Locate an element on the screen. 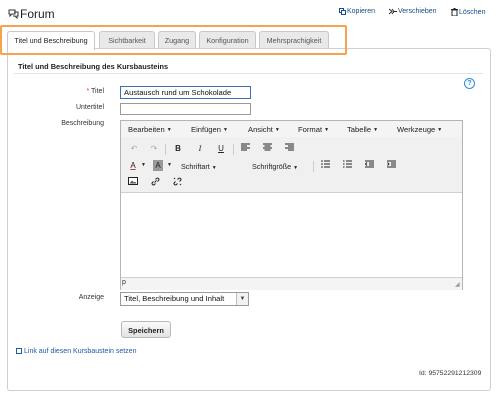 The image size is (500, 403). subtitle-input is located at coordinates (185, 109).